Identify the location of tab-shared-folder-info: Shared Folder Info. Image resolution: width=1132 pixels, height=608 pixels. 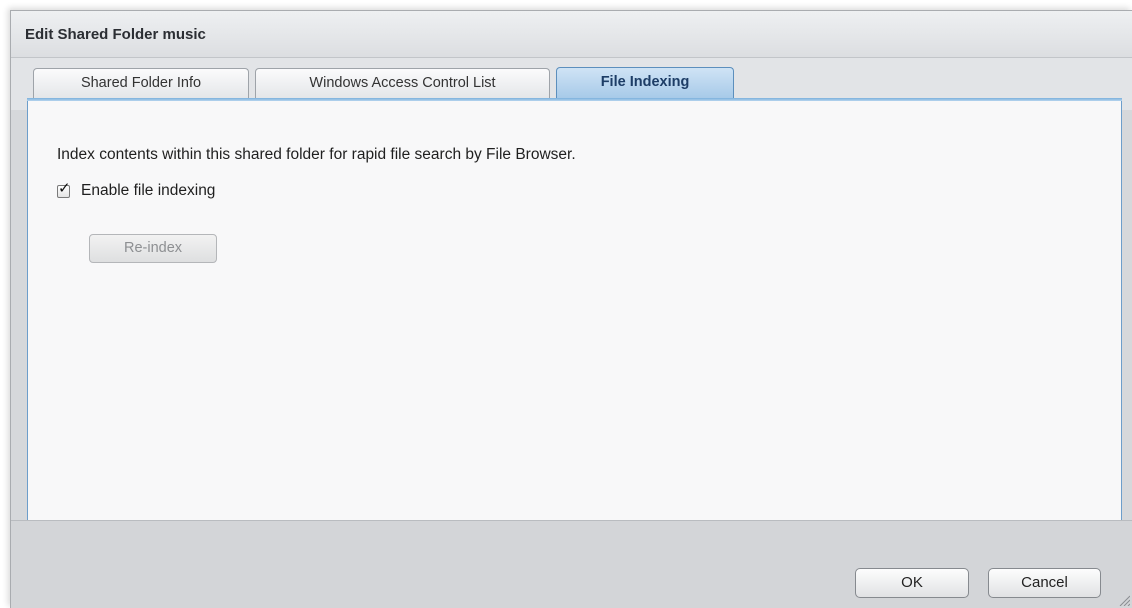
(141, 83).